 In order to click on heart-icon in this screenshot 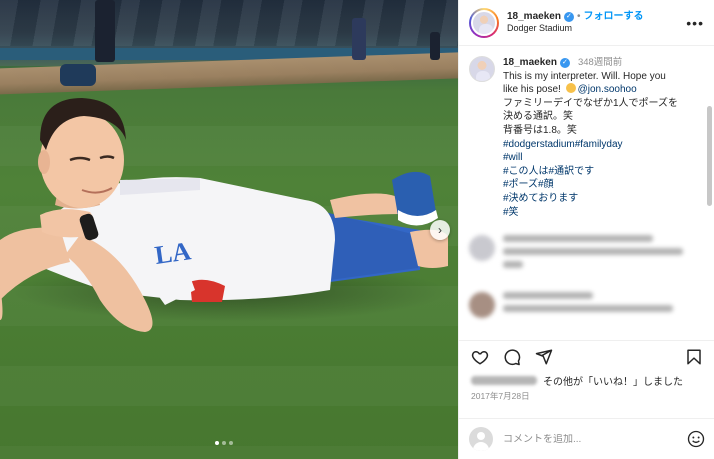, I will do `click(480, 357)`.